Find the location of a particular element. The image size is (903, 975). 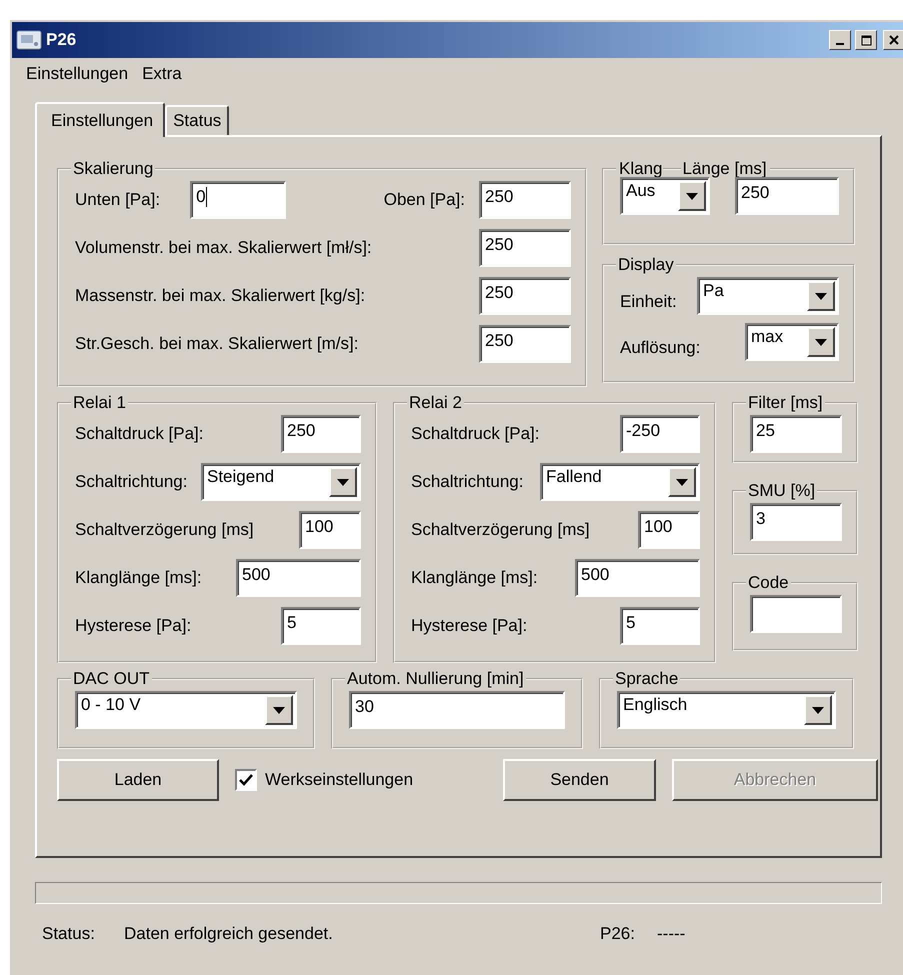

status-label: Status: is located at coordinates (69, 934).